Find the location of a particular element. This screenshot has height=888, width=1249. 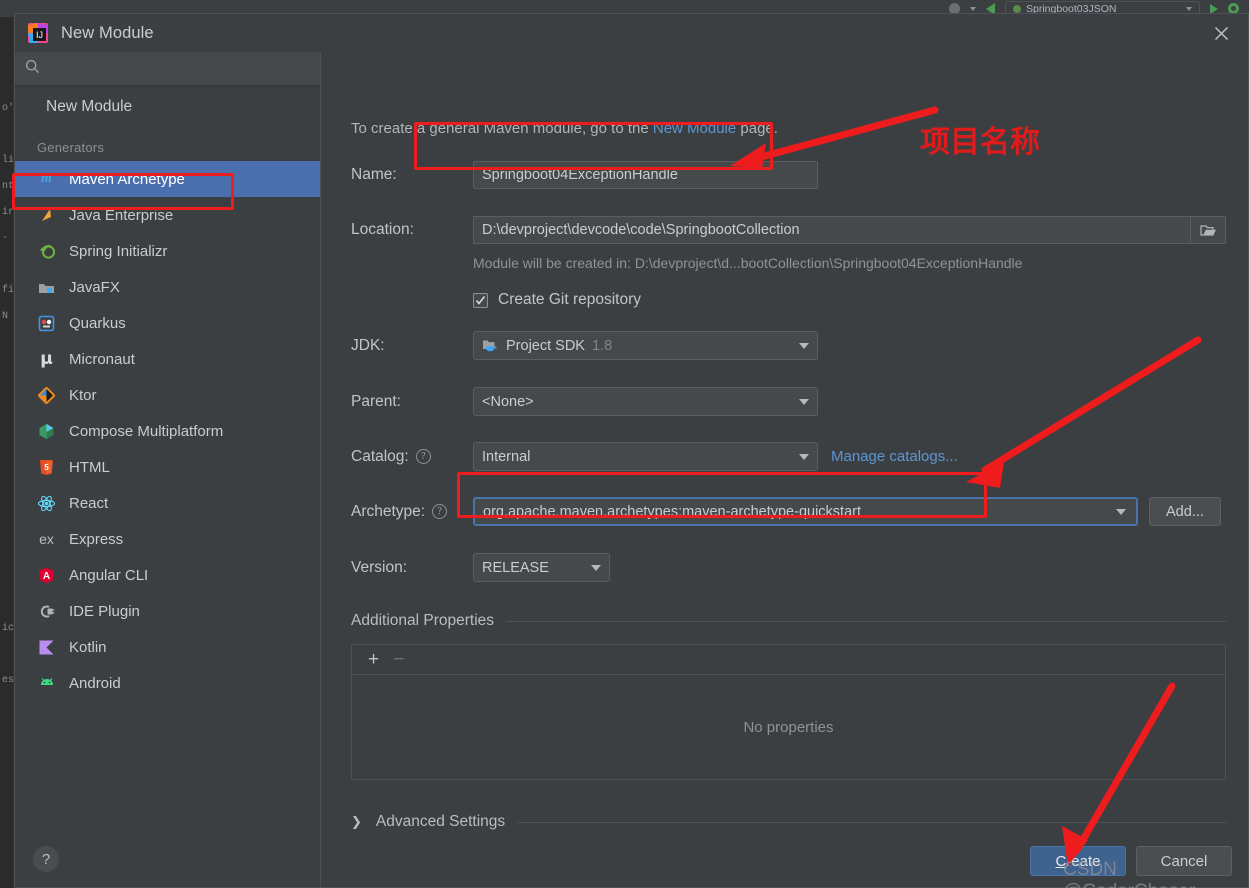

java-enterprise-icon is located at coordinates (46, 215).